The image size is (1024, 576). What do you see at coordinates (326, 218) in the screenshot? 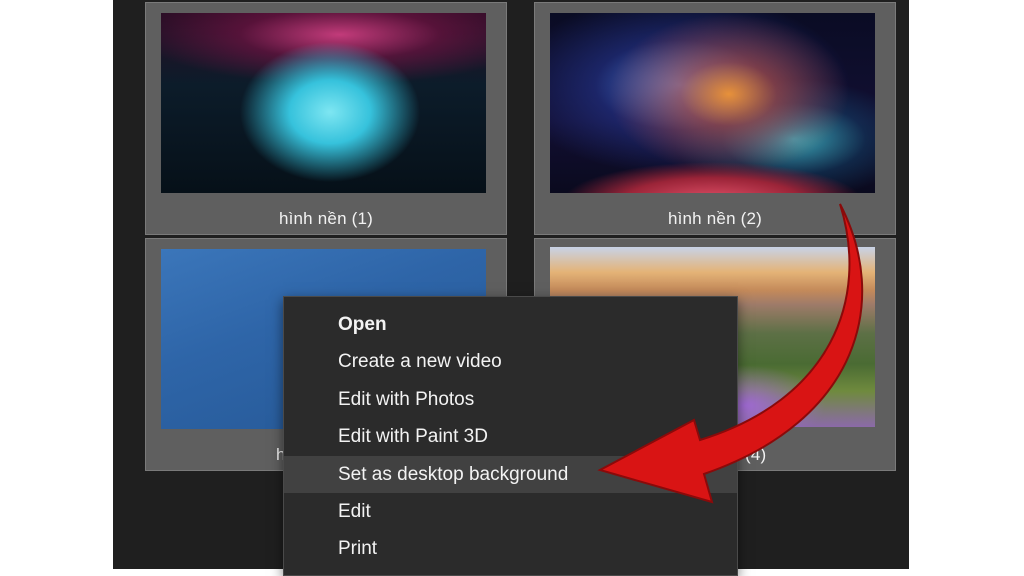
I see `tile-label: hình nền (1)` at bounding box center [326, 218].